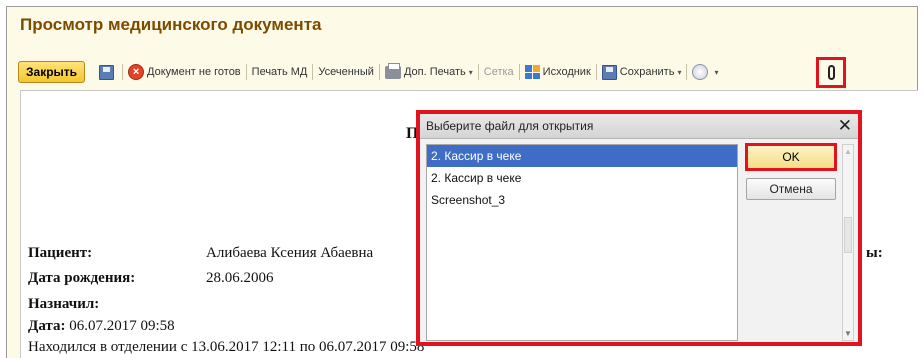 The height and width of the screenshot is (358, 924). Describe the element at coordinates (52, 72) in the screenshot. I see `close-button: Закрыть` at that location.